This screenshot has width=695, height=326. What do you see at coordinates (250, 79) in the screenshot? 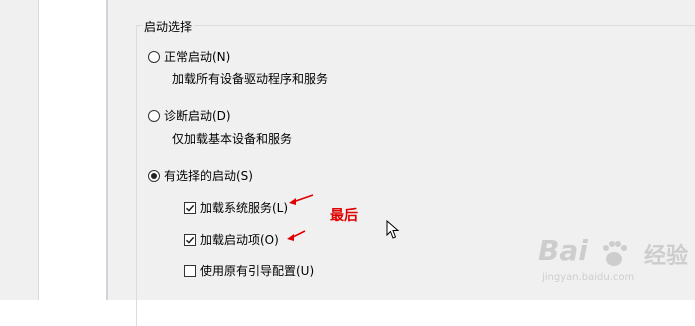
I see `normal-startup-desc: 加载所有设备驱动程序和服务` at bounding box center [250, 79].